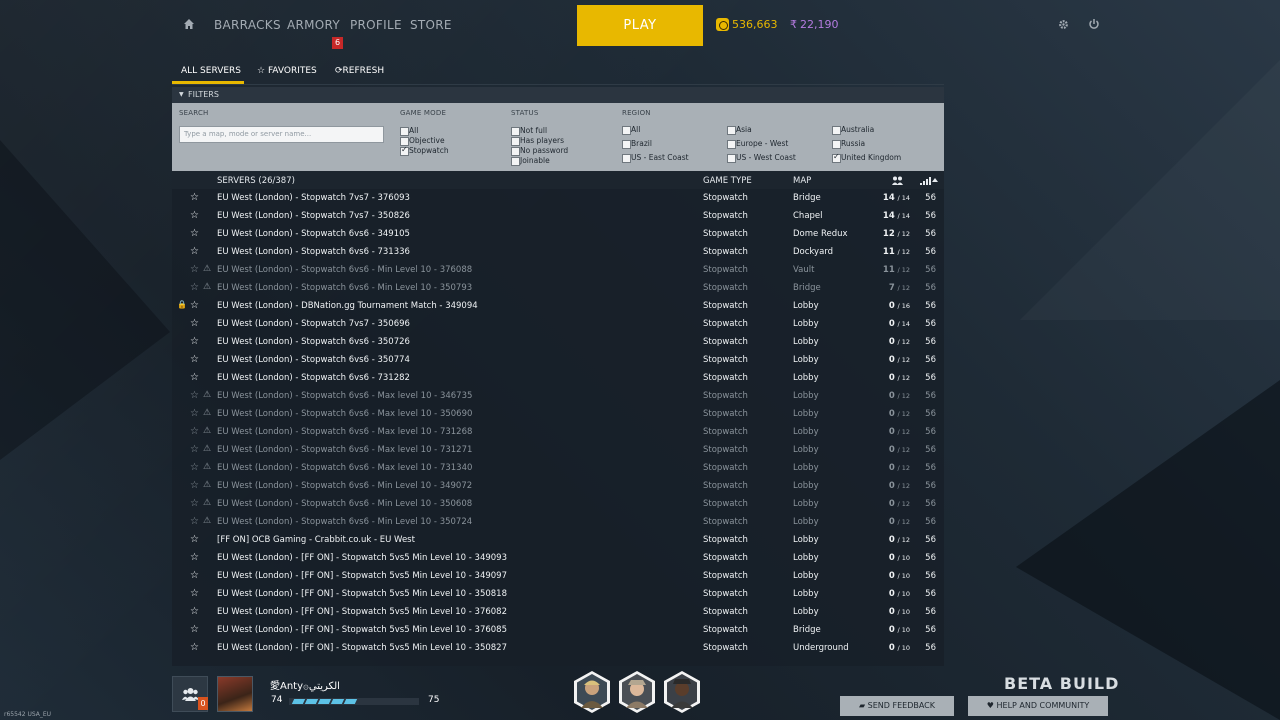  Describe the element at coordinates (727, 181) in the screenshot. I see `game-type-column-header: GAME TYPE` at that location.